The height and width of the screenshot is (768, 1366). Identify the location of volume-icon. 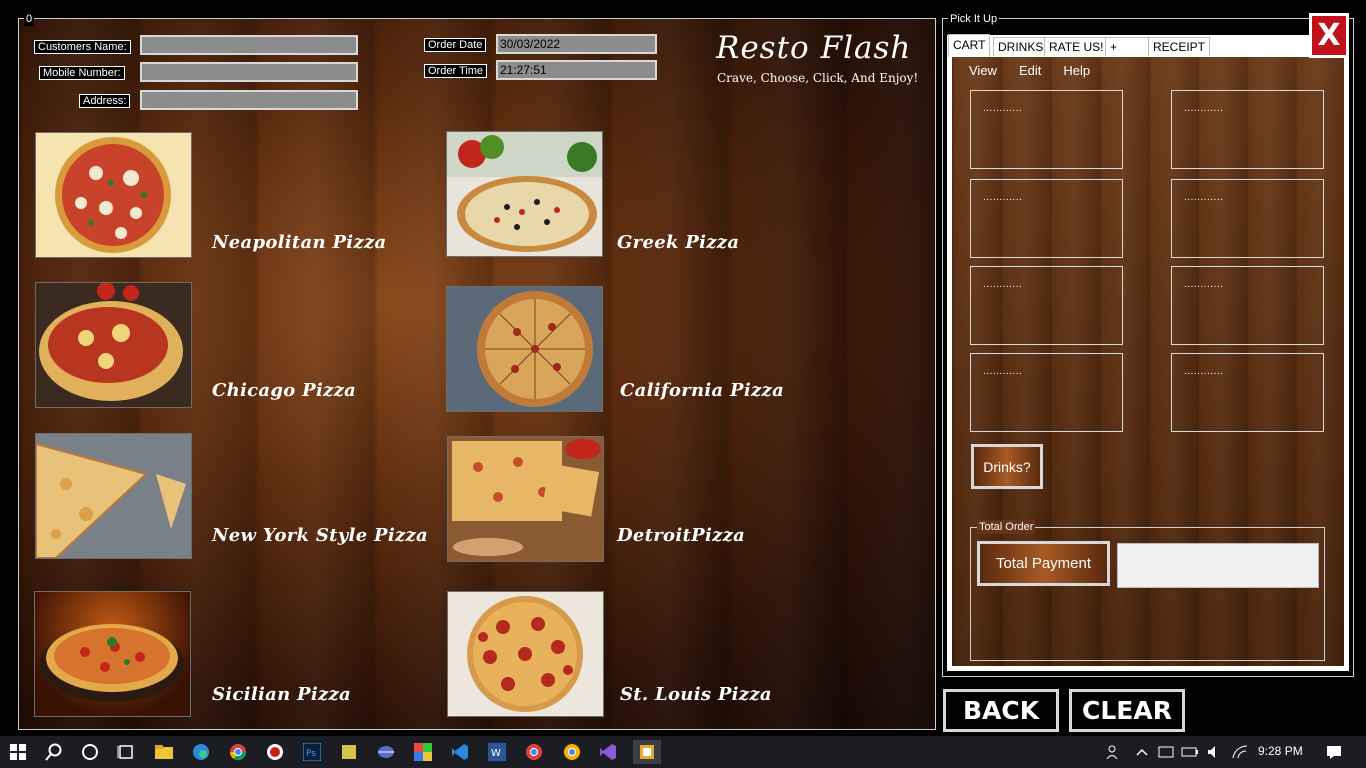
(1214, 752).